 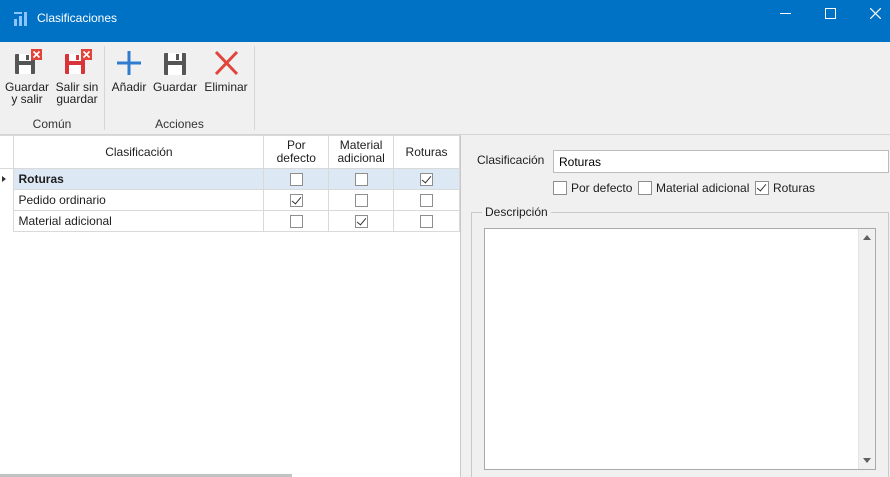 I want to click on delete-button: Eliminar, so click(x=226, y=70).